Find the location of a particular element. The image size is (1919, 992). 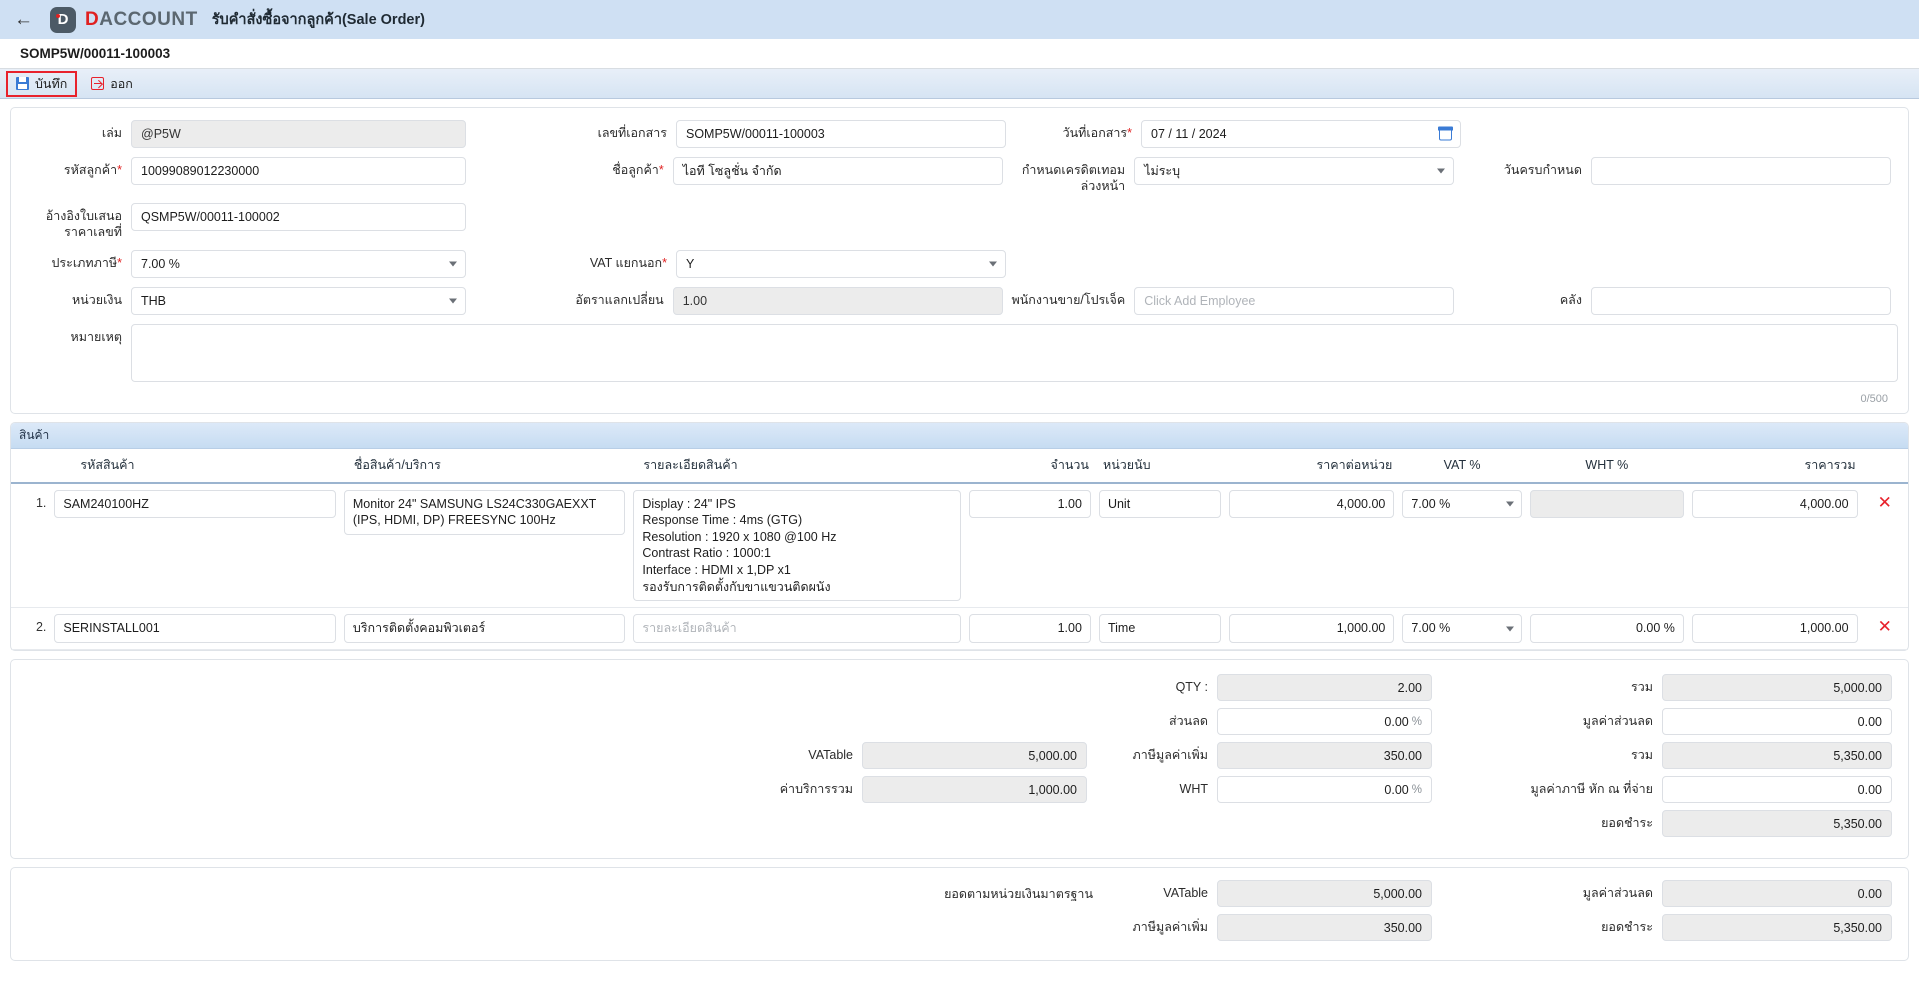

row-qty-cell: 1.00 is located at coordinates (1030, 629).